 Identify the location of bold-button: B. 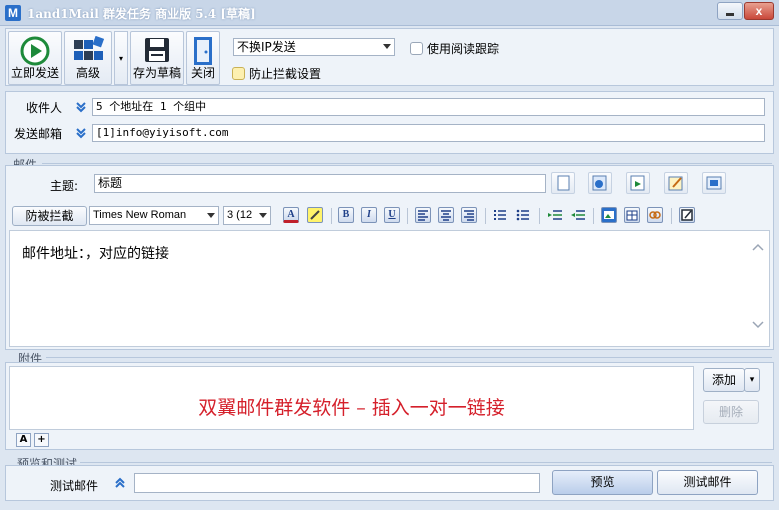
(346, 215).